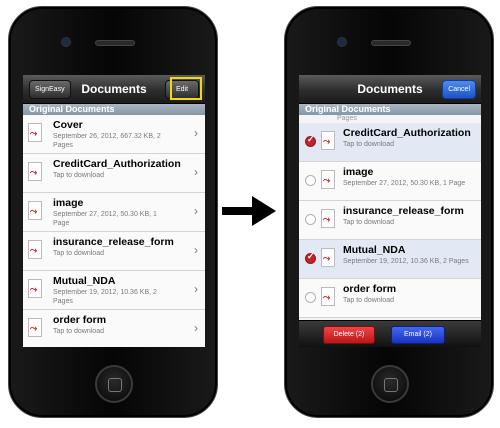 This screenshot has width=500, height=428. What do you see at coordinates (68, 125) in the screenshot?
I see `document-title: Cover` at bounding box center [68, 125].